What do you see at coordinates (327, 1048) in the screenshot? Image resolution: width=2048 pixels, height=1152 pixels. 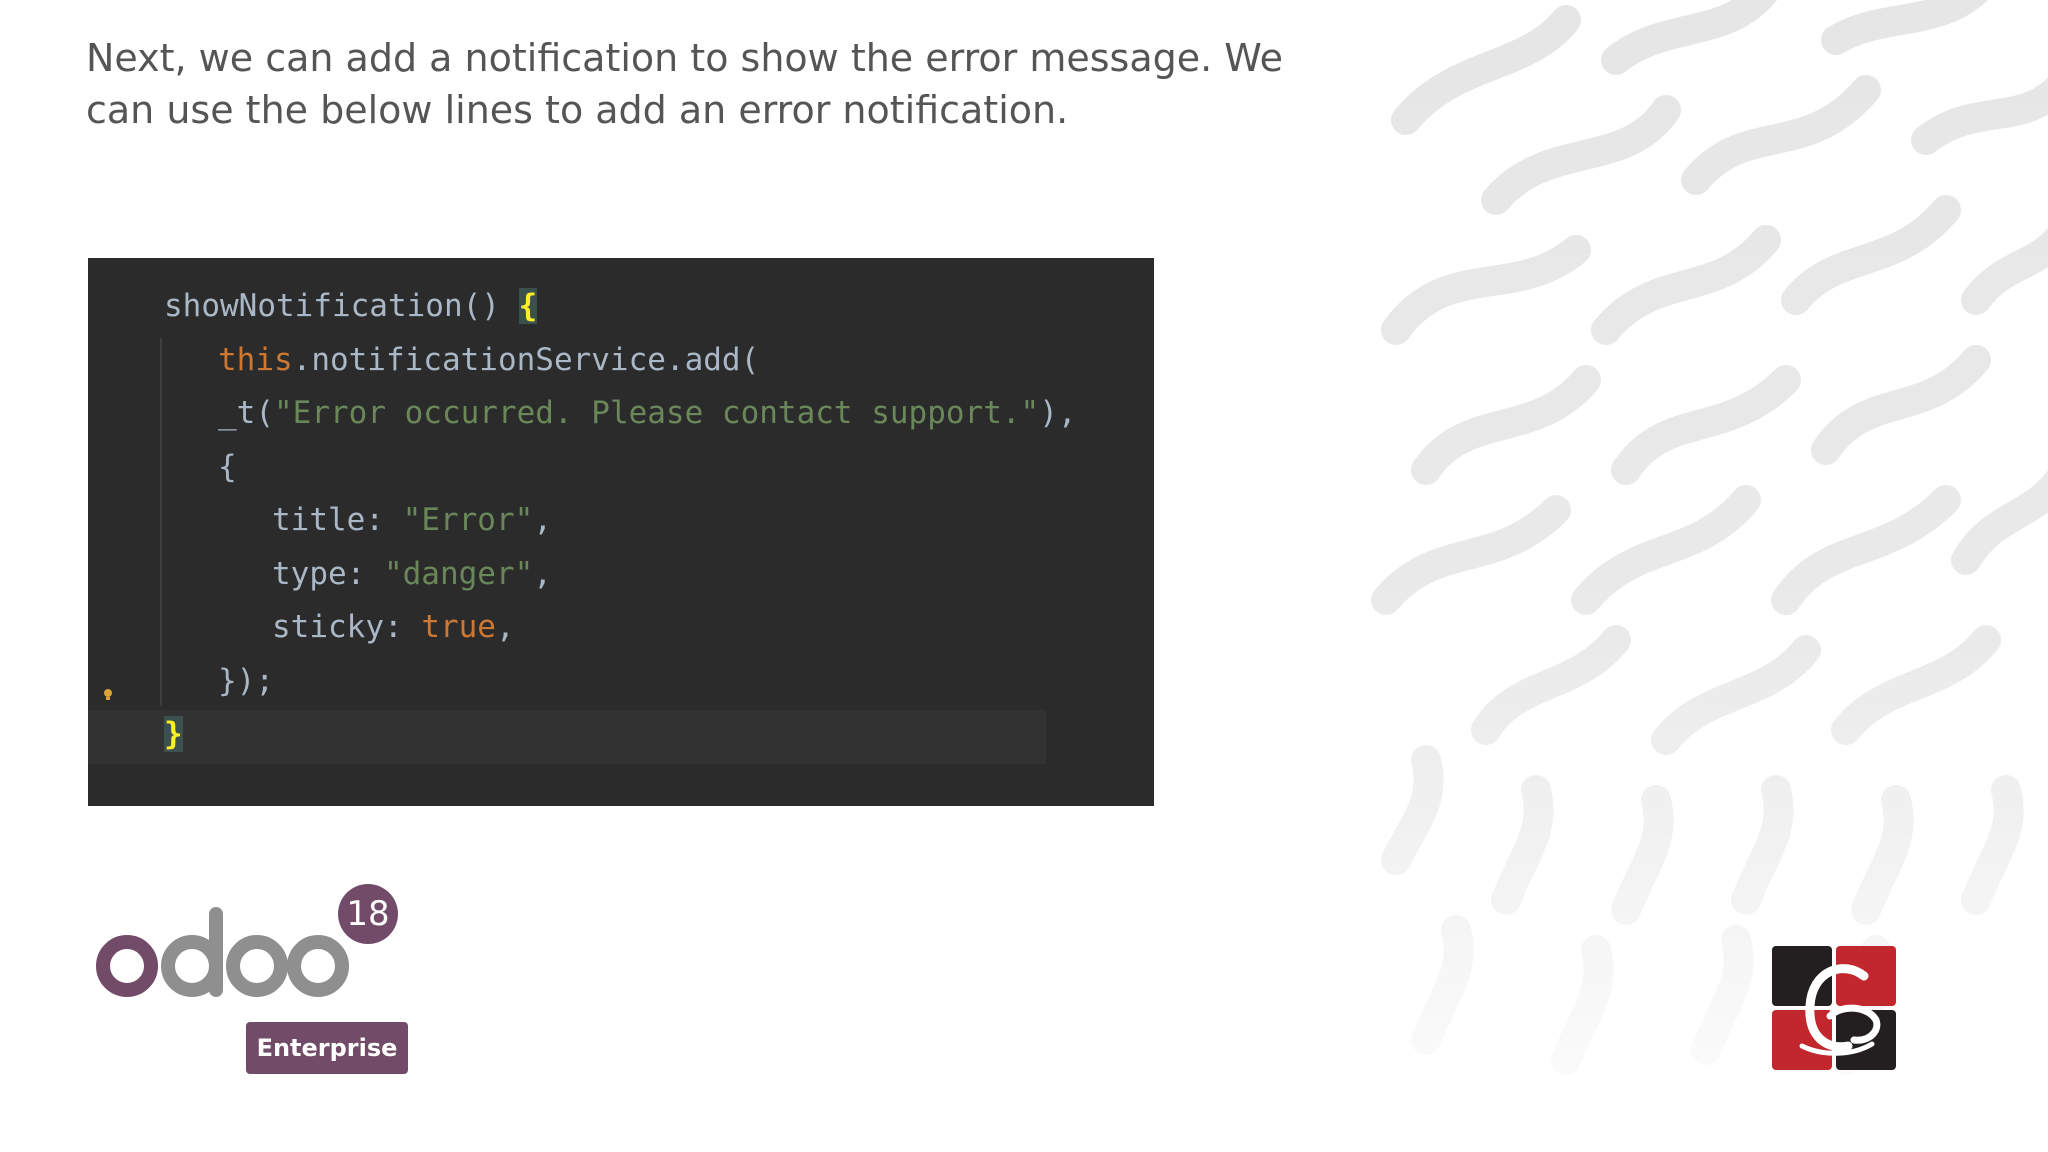 I see `edition-badge: Enterprise` at bounding box center [327, 1048].